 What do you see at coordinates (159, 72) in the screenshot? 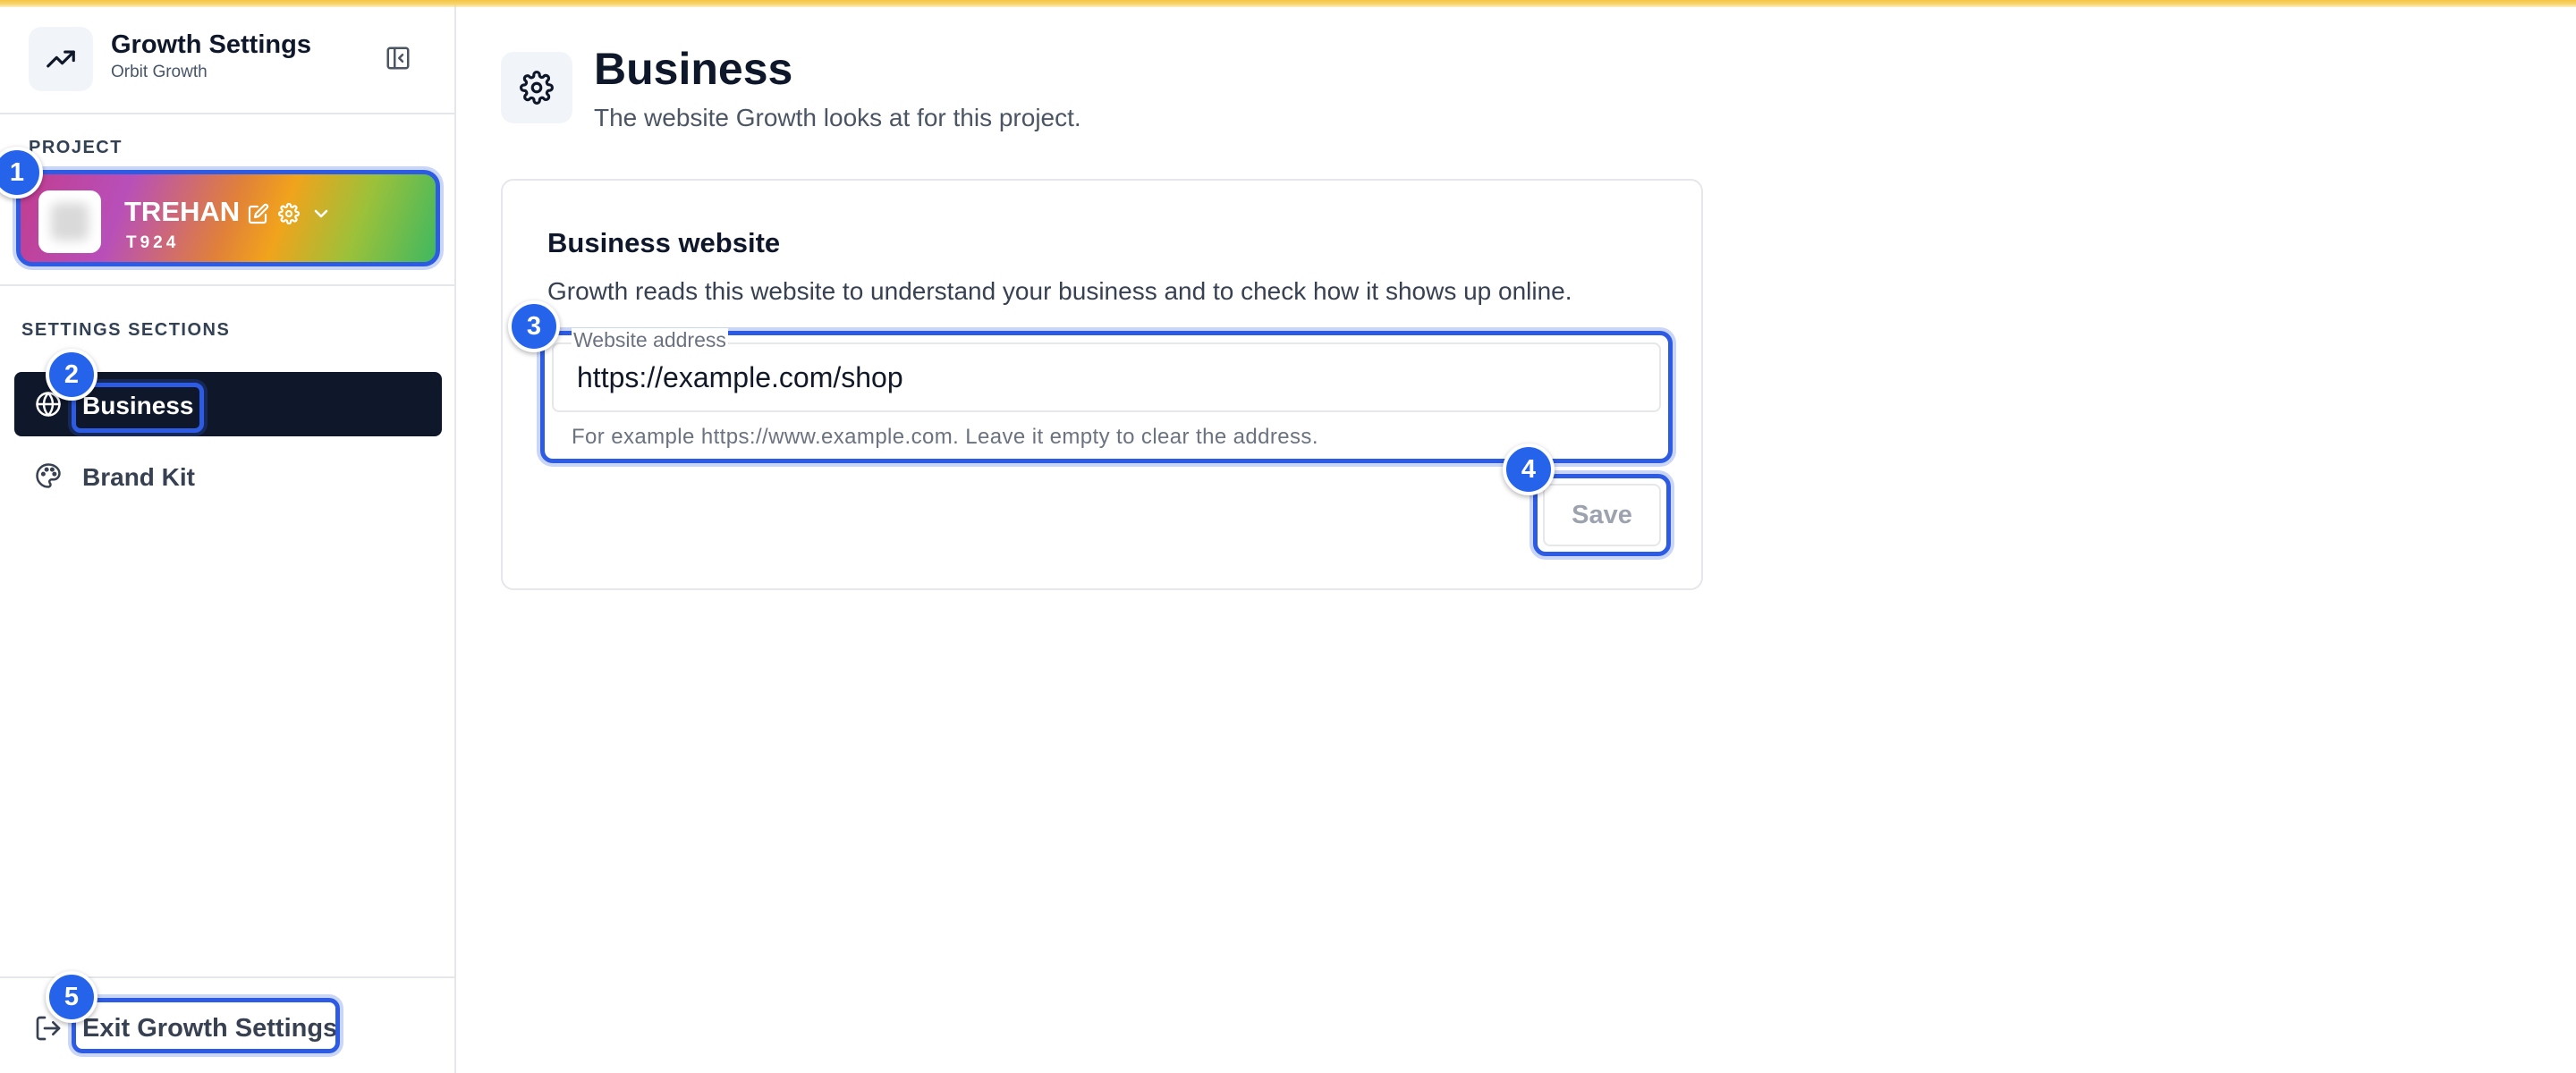
I see `app-subtitle: Orbit Growth` at bounding box center [159, 72].